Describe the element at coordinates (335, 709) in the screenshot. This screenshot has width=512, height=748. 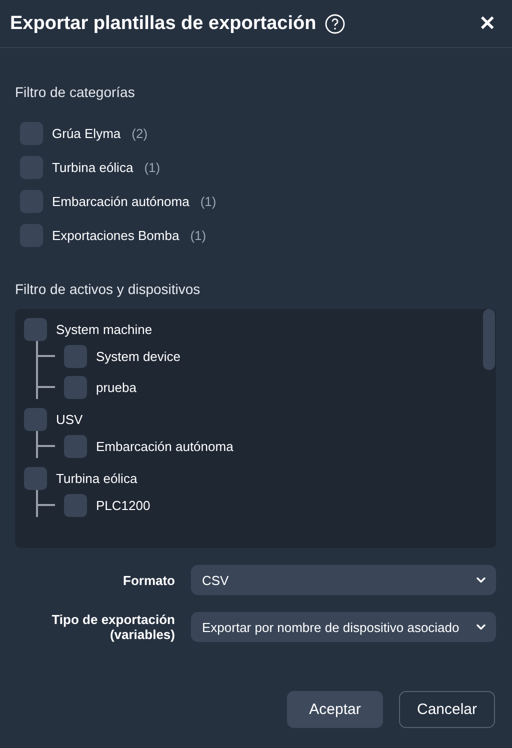
I see `accept-button: Aceptar` at that location.